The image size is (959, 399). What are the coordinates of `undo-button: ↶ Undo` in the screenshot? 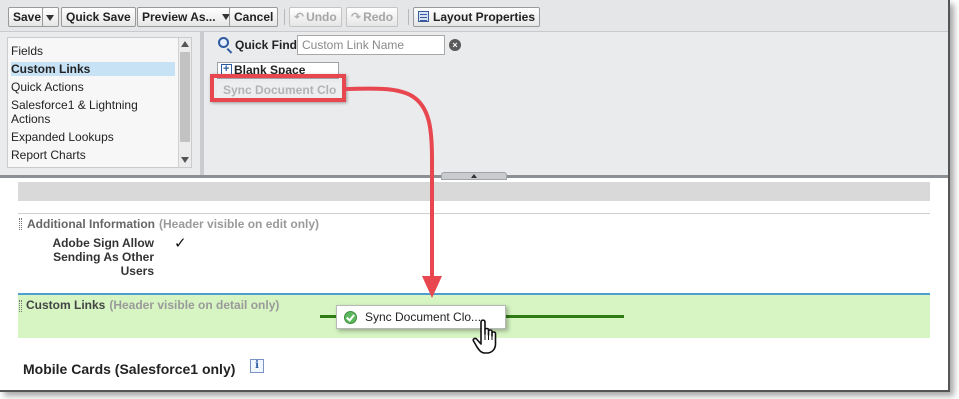 It's located at (315, 17).